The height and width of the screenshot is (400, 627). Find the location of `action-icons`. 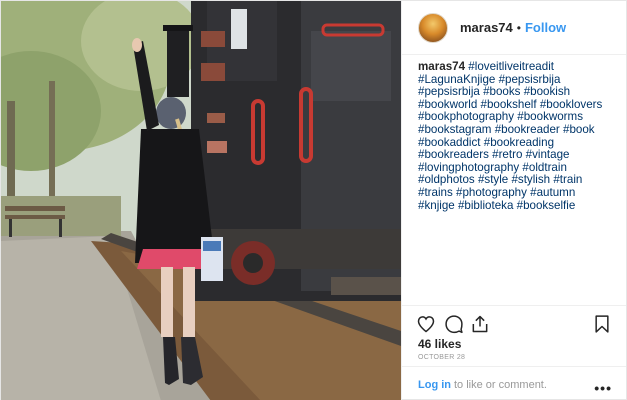

action-icons is located at coordinates (514, 326).